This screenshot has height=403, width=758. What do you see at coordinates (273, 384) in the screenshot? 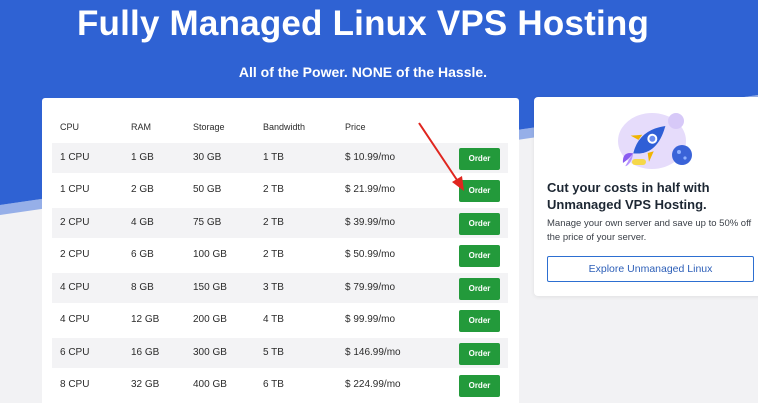
I see `cell-bandwidth: 6 TB` at bounding box center [273, 384].